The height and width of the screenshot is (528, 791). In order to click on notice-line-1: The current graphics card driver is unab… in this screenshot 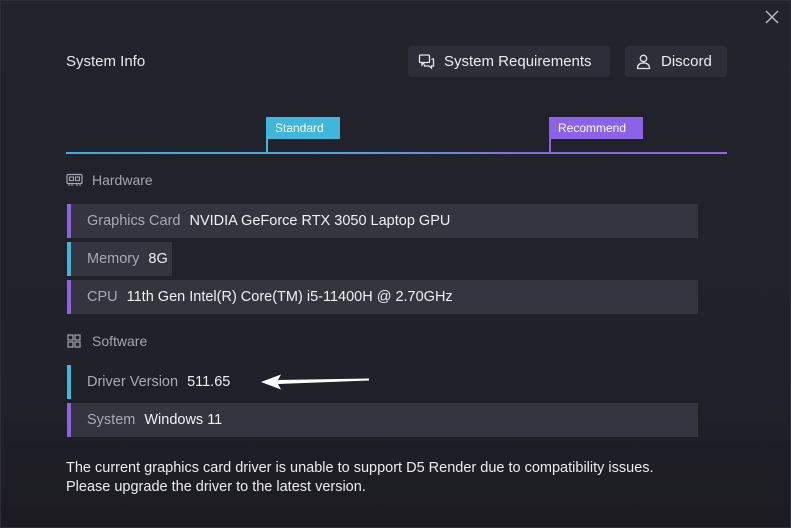, I will do `click(360, 468)`.